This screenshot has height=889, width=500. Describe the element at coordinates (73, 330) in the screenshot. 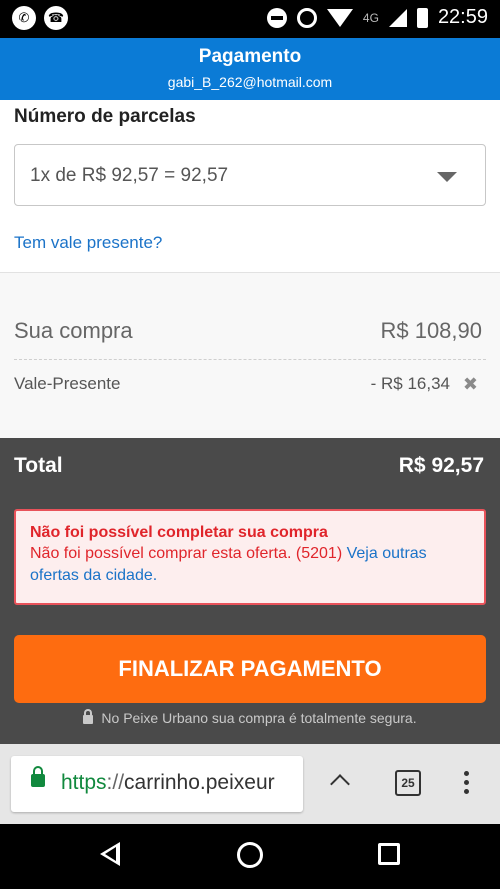

I see `purchase-label: Sua compra` at that location.